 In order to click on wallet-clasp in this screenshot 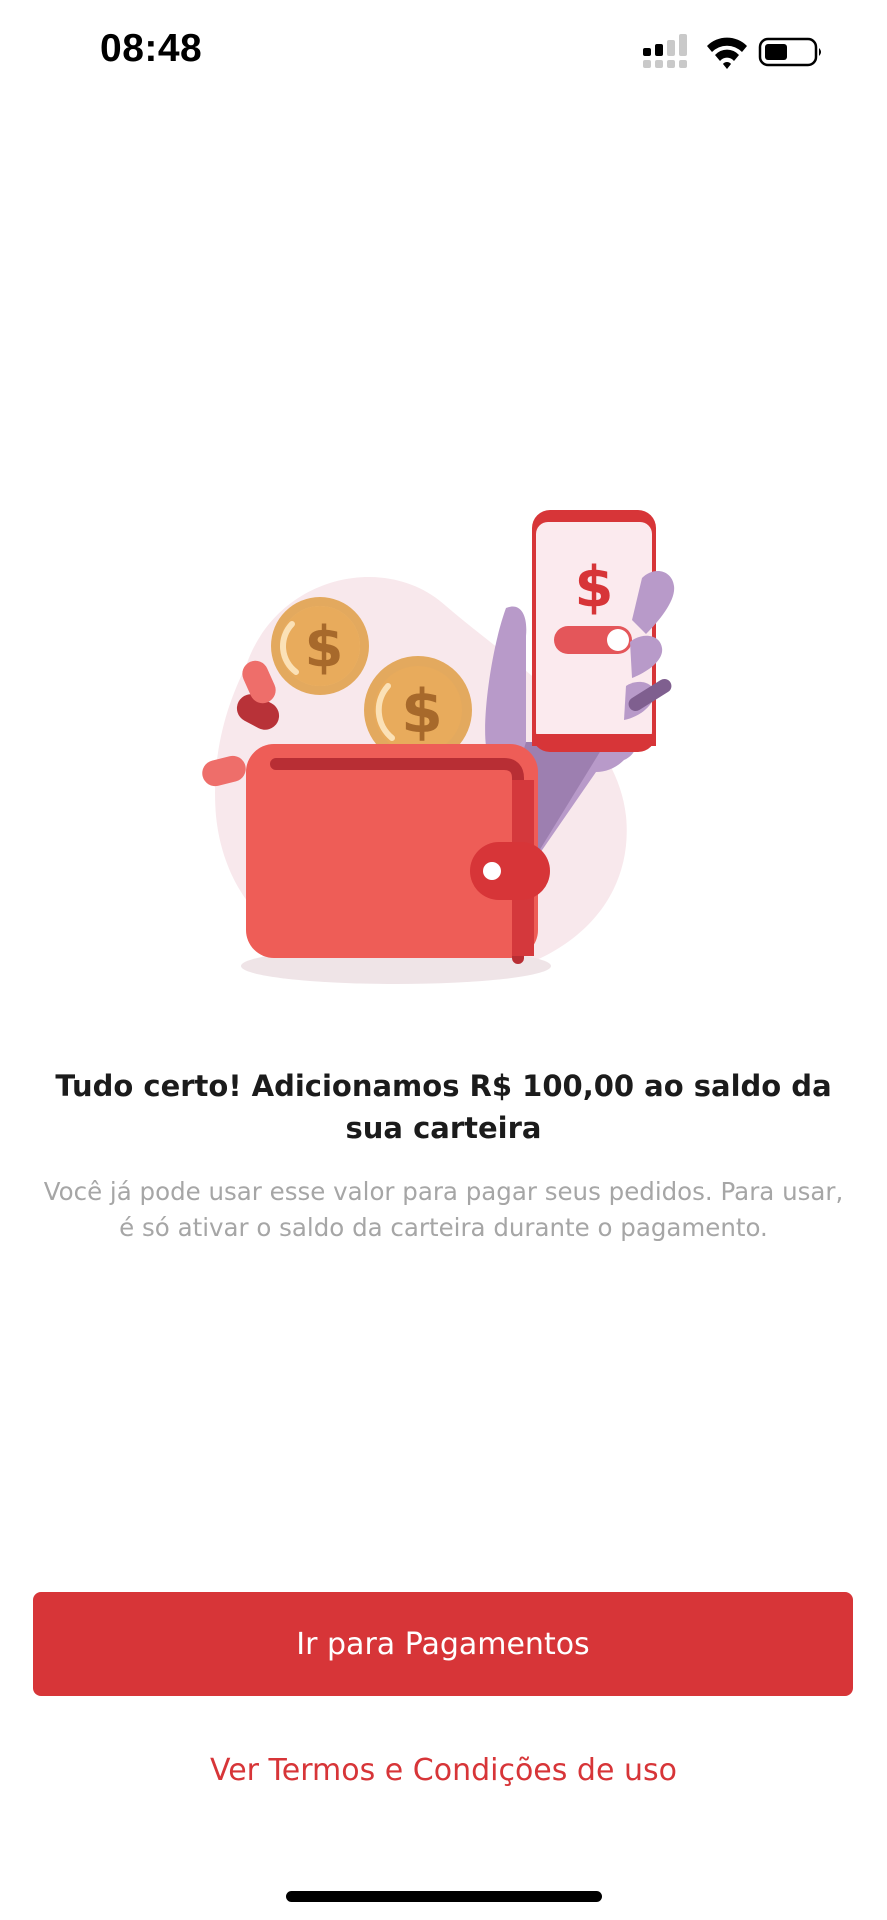, I will do `click(510, 871)`.